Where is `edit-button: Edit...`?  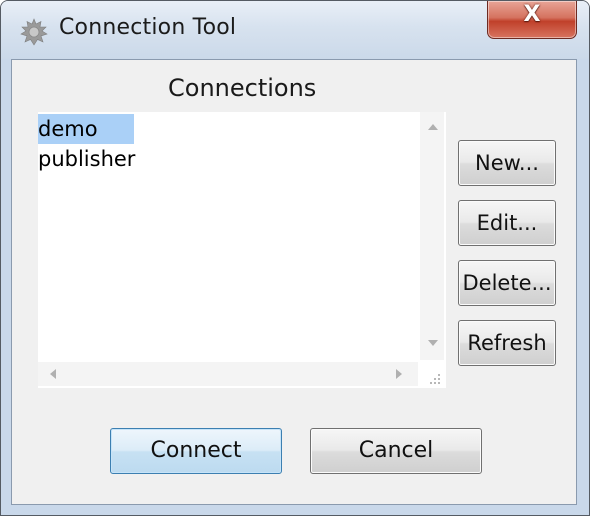 edit-button: Edit... is located at coordinates (507, 223).